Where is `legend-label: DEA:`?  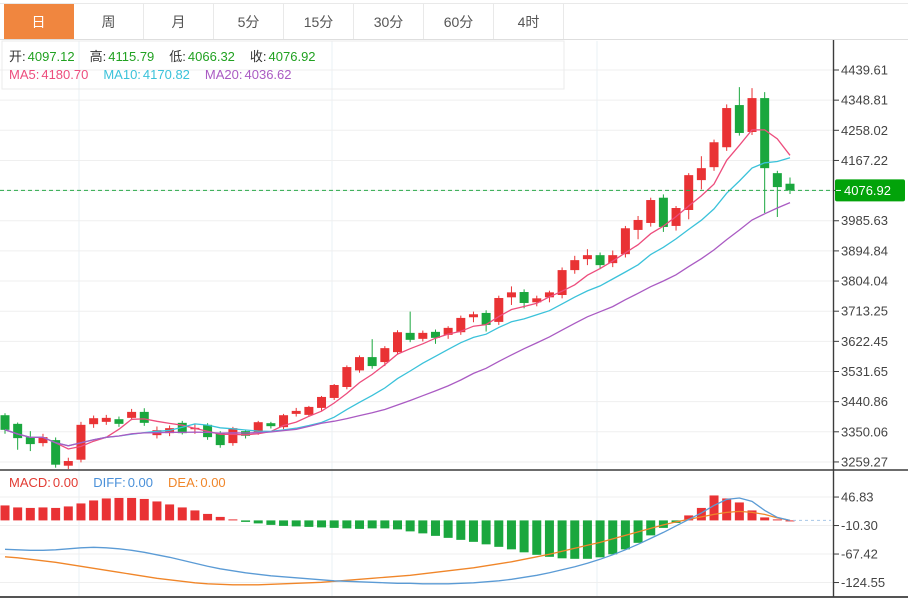
legend-label: DEA: is located at coordinates (183, 482).